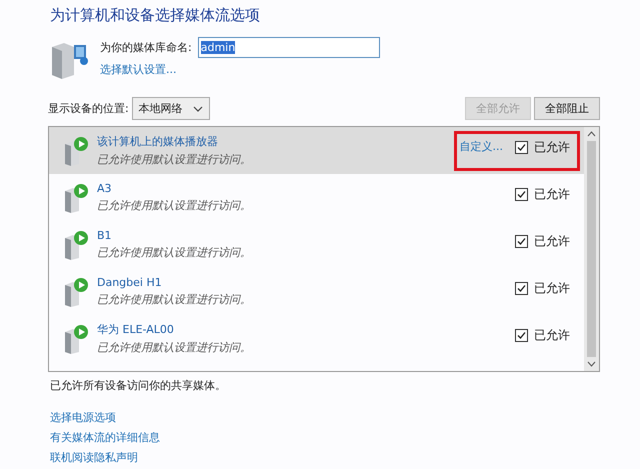 The width and height of the screenshot is (640, 469). What do you see at coordinates (136, 329) in the screenshot?
I see `device-name: 华为 ELE-AL00` at bounding box center [136, 329].